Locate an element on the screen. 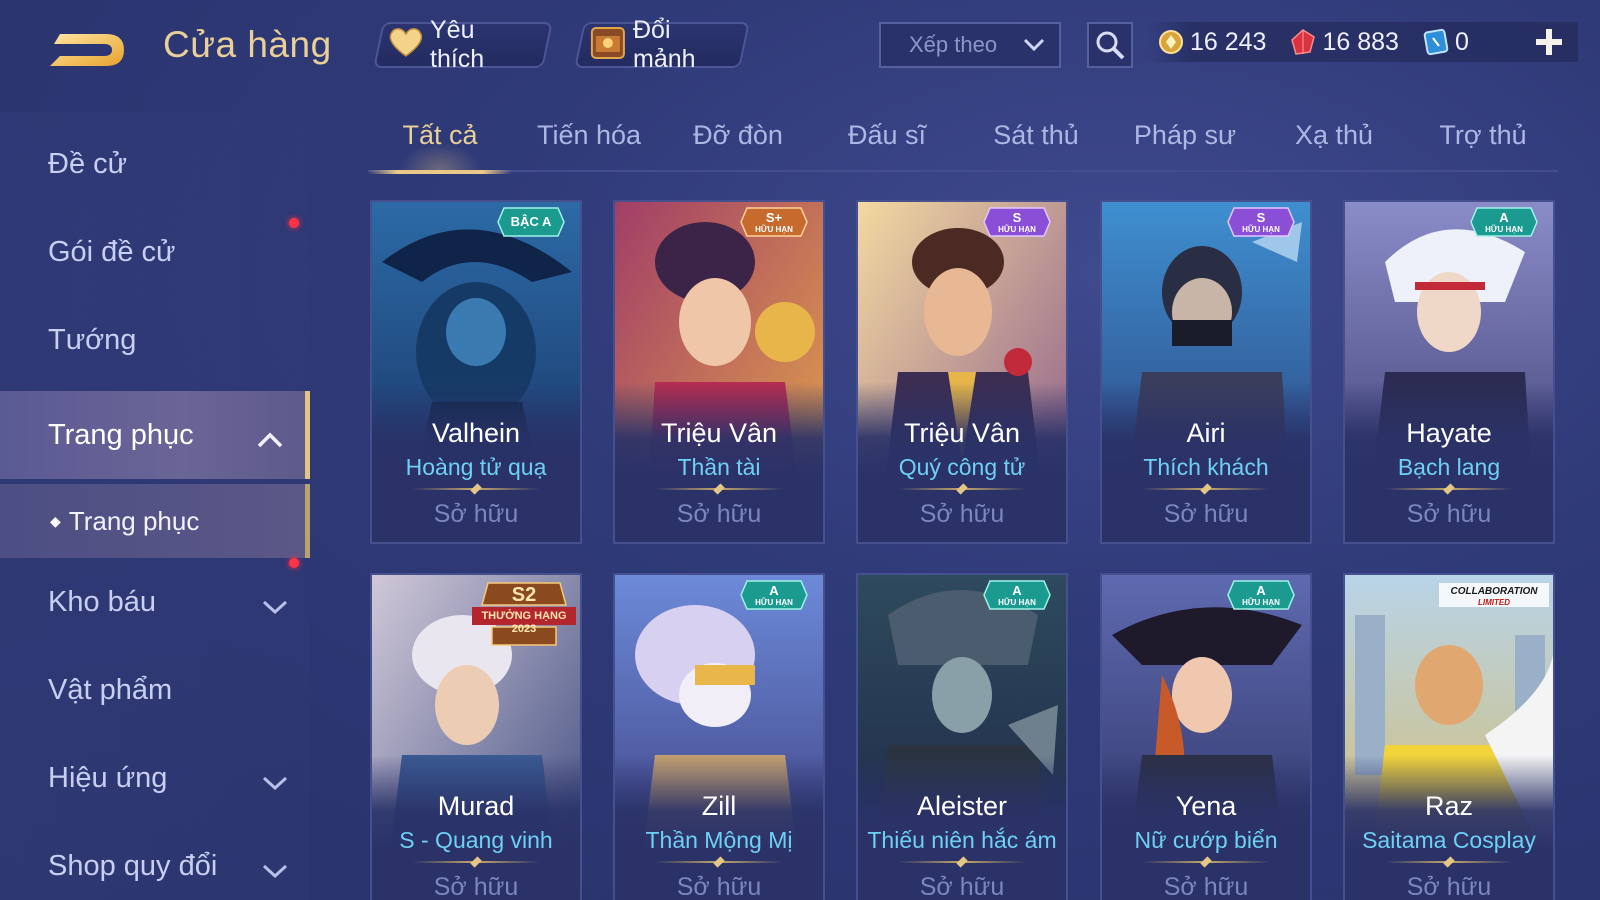 The image size is (1600, 900). treasure-chest-icon is located at coordinates (608, 45).